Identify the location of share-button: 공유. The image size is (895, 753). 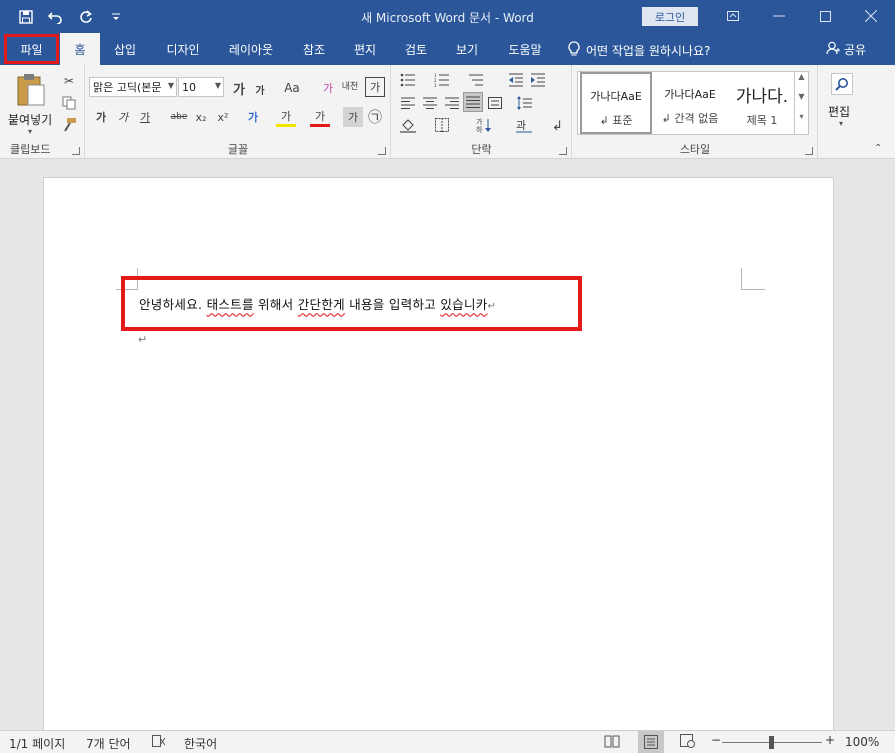
(846, 49).